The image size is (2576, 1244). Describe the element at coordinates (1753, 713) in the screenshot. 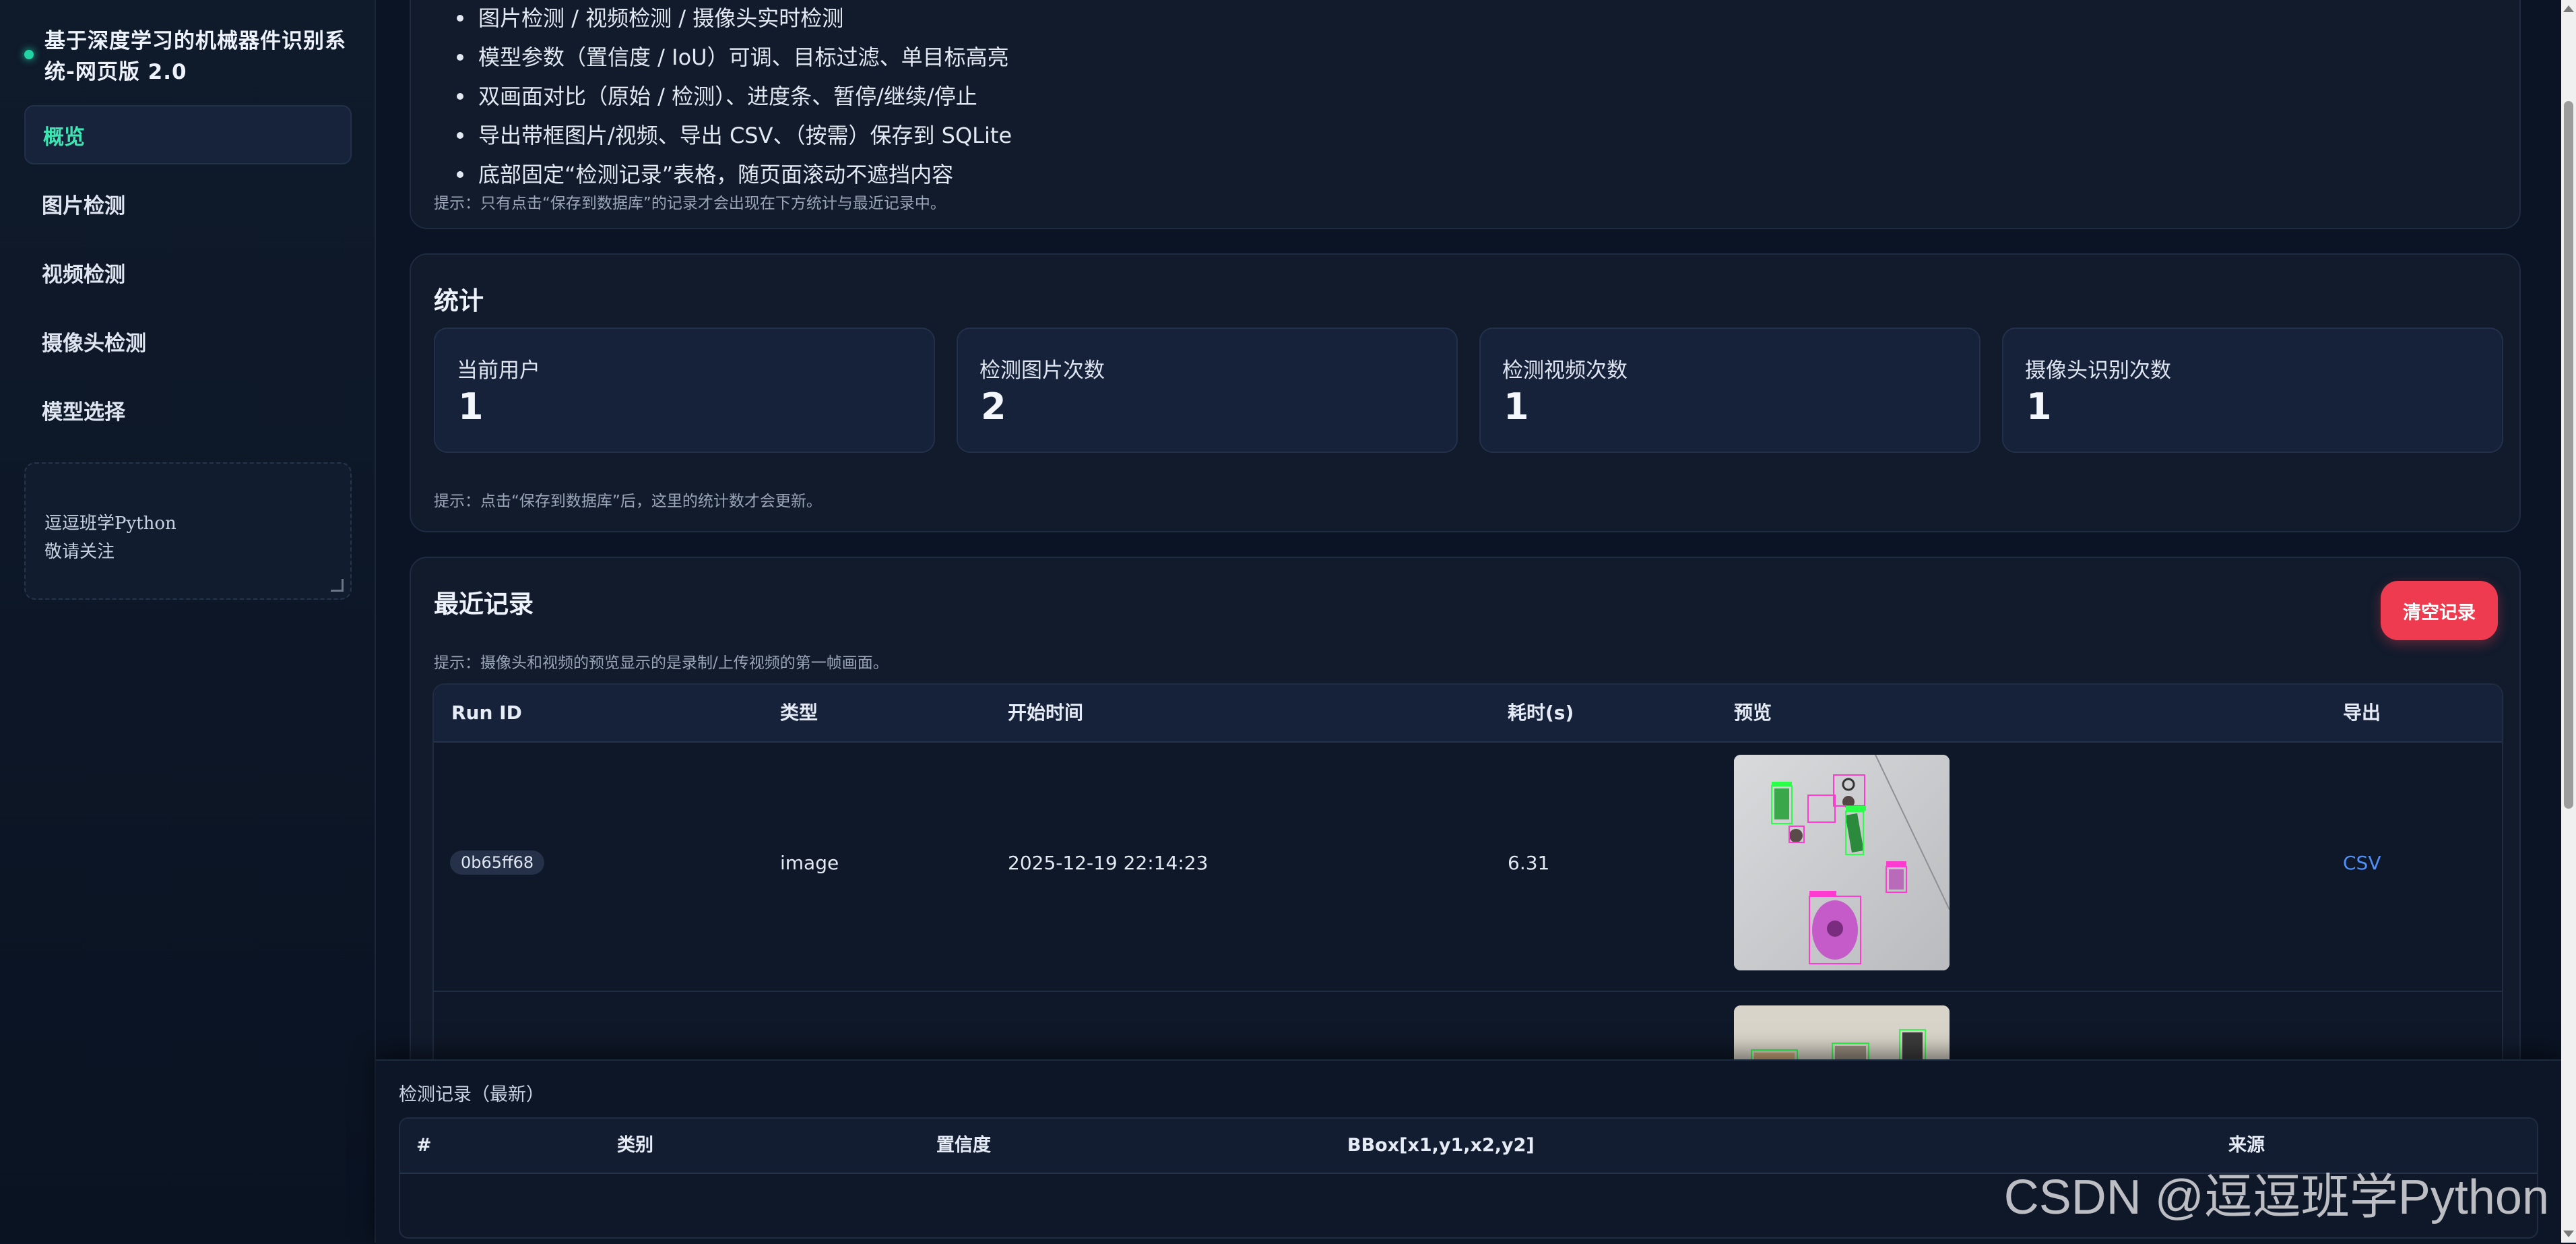

I see `column-header-preview: 预览` at that location.